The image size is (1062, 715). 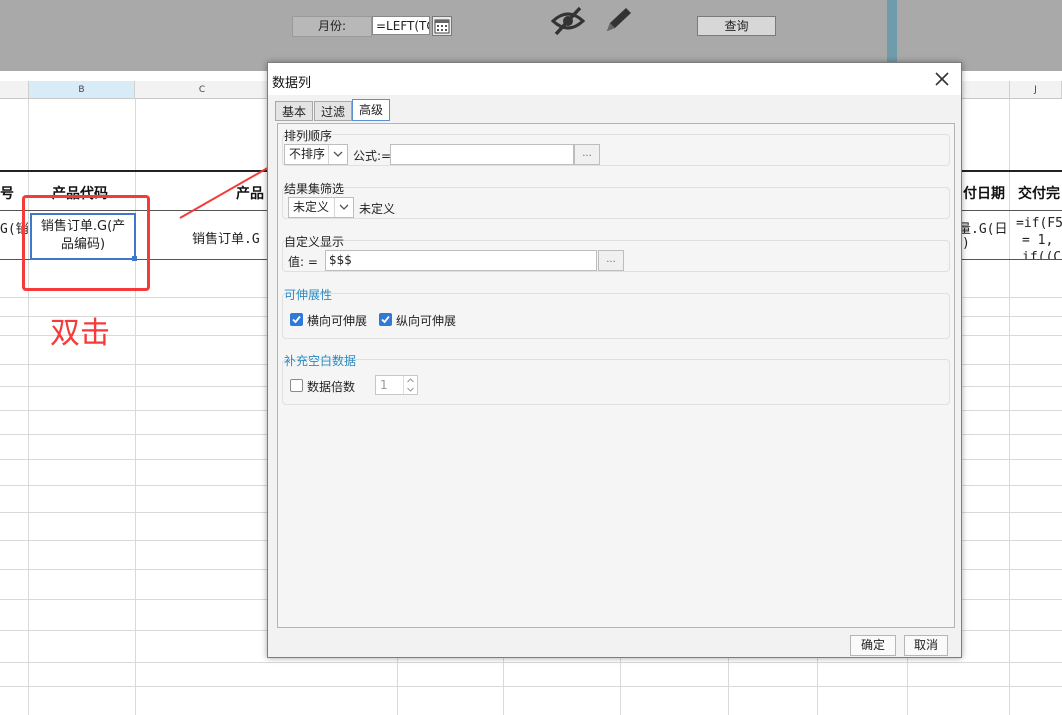 What do you see at coordinates (377, 209) in the screenshot?
I see `filter-value-text: 未定义` at bounding box center [377, 209].